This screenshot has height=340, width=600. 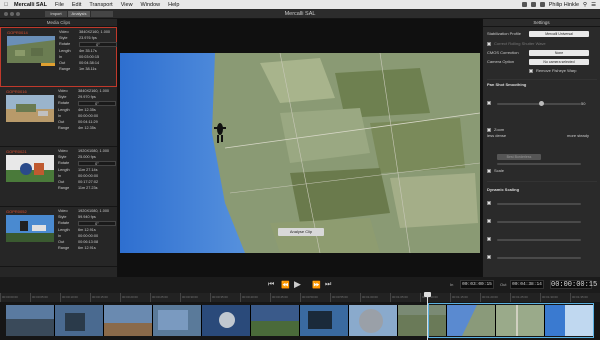 What do you see at coordinates (524, 4) in the screenshot?
I see `status-icon` at bounding box center [524, 4].